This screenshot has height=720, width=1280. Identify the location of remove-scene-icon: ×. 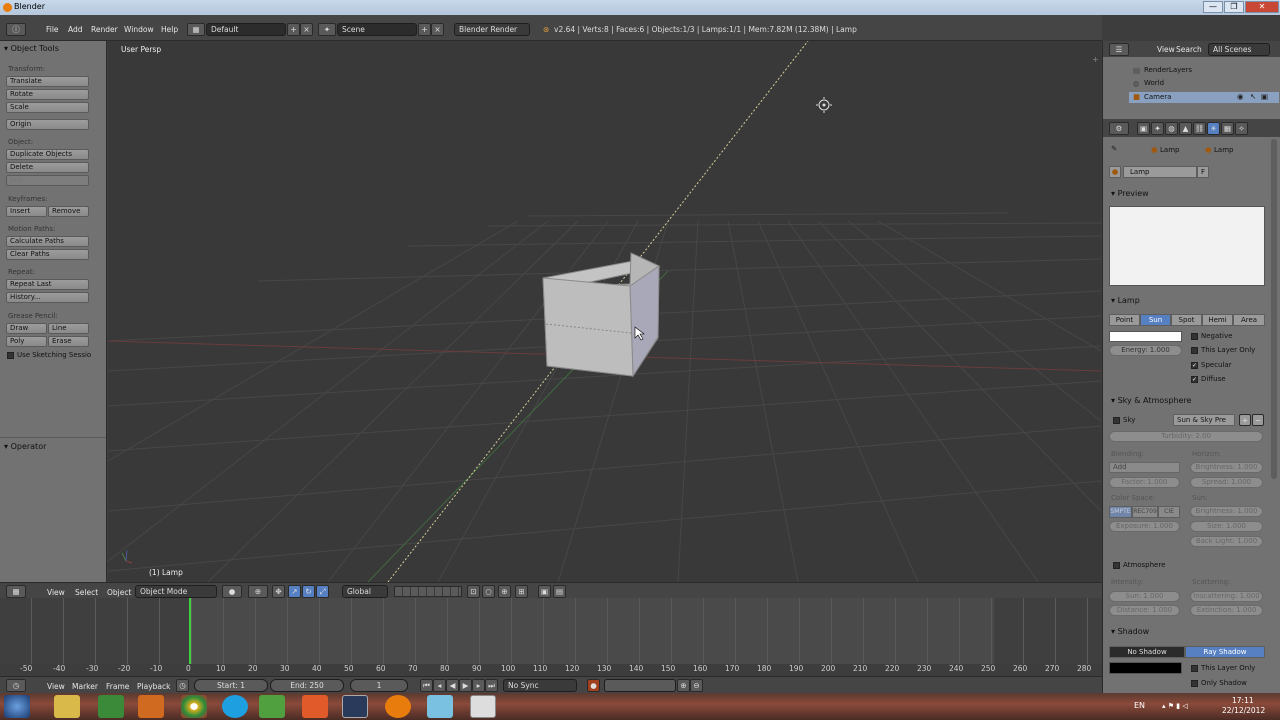
(437, 29).